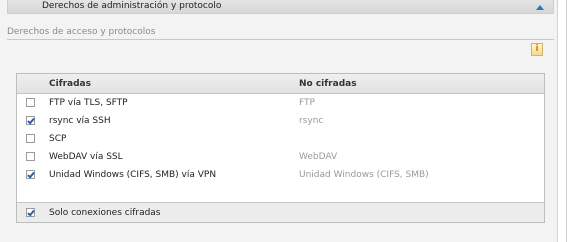 This screenshot has height=242, width=570. I want to click on table-row: rsync vía SSH rsync, so click(280, 121).